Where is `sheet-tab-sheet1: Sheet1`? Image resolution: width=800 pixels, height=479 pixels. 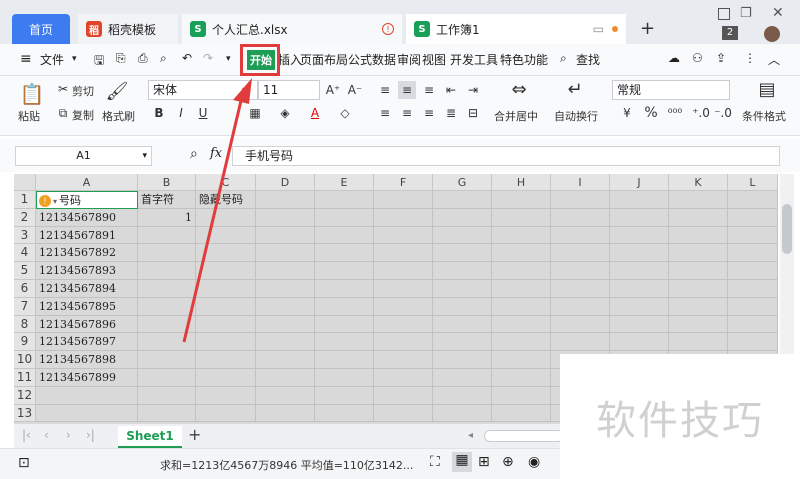 sheet-tab-sheet1: Sheet1 is located at coordinates (150, 437).